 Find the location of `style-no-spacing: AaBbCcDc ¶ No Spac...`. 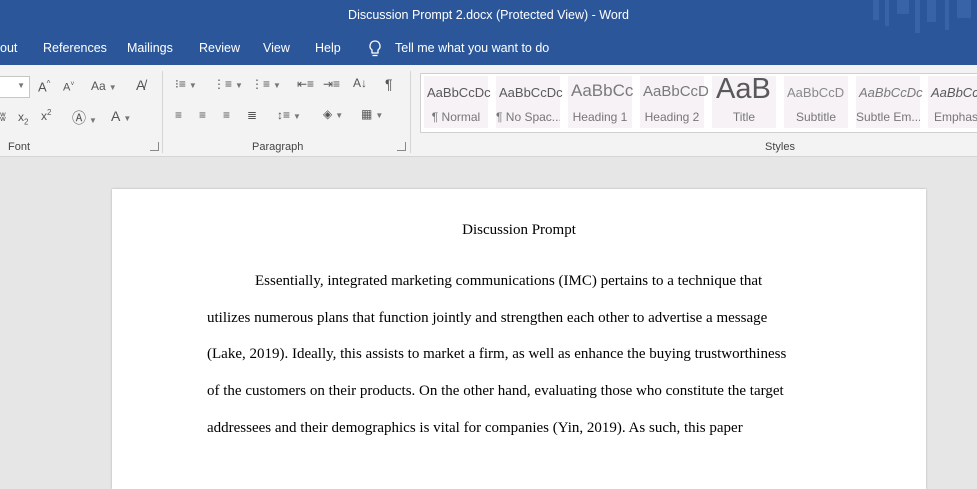

style-no-spacing: AaBbCcDc ¶ No Spac... is located at coordinates (529, 102).